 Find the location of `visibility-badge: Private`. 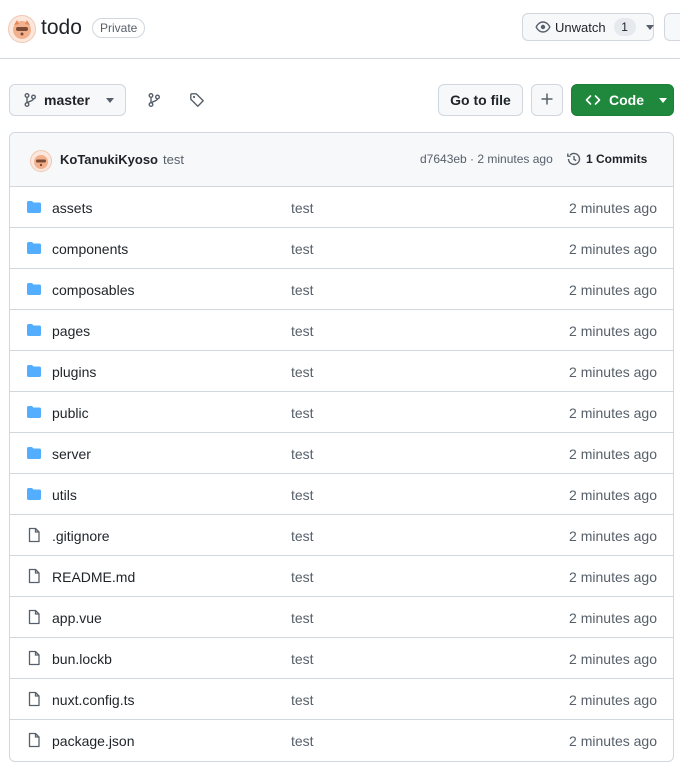

visibility-badge: Private is located at coordinates (119, 28).